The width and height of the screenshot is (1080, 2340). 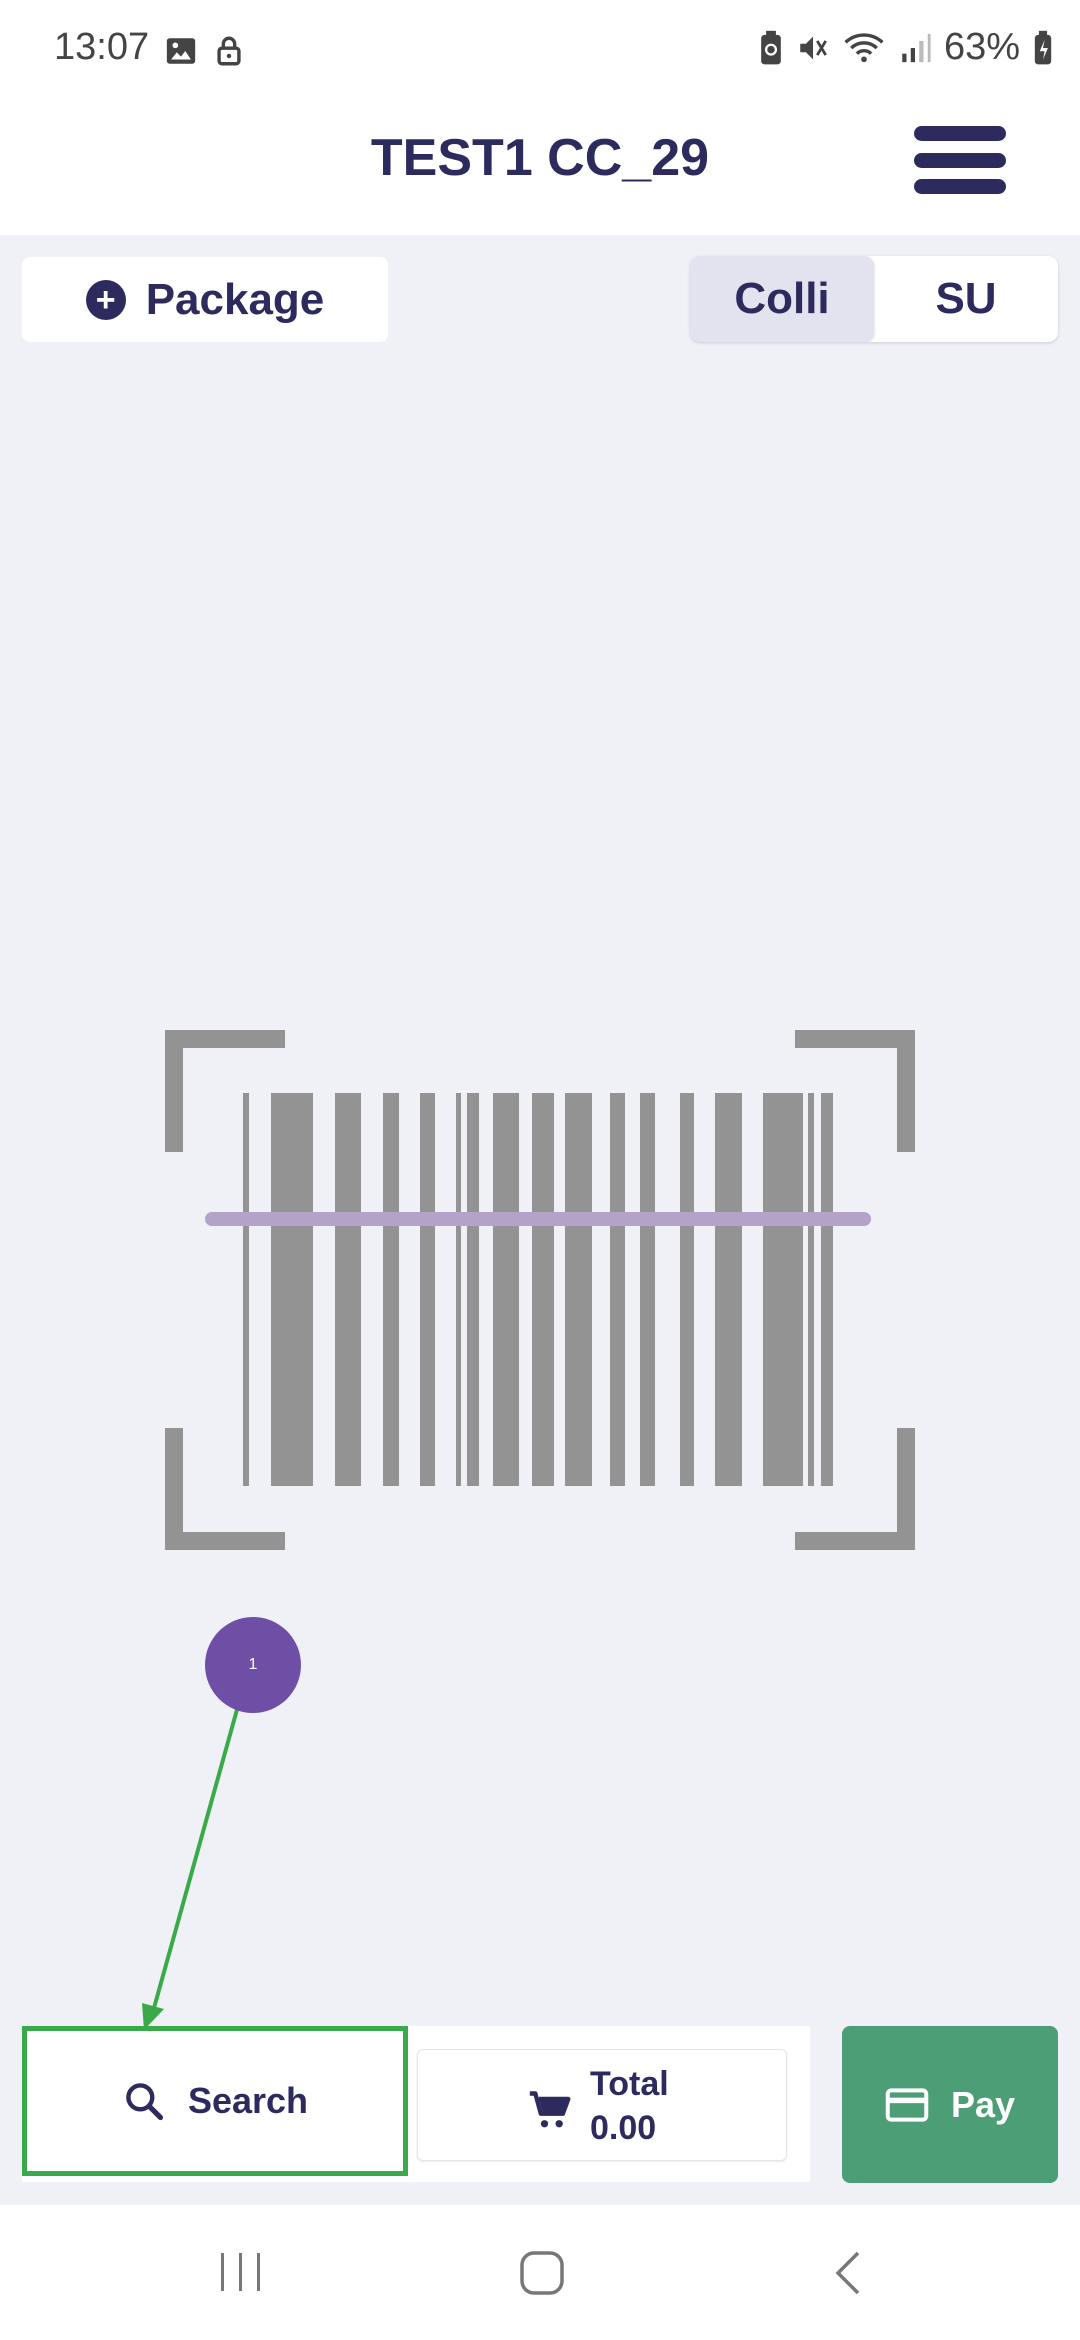 I want to click on system-nav-bar, so click(x=540, y=2272).